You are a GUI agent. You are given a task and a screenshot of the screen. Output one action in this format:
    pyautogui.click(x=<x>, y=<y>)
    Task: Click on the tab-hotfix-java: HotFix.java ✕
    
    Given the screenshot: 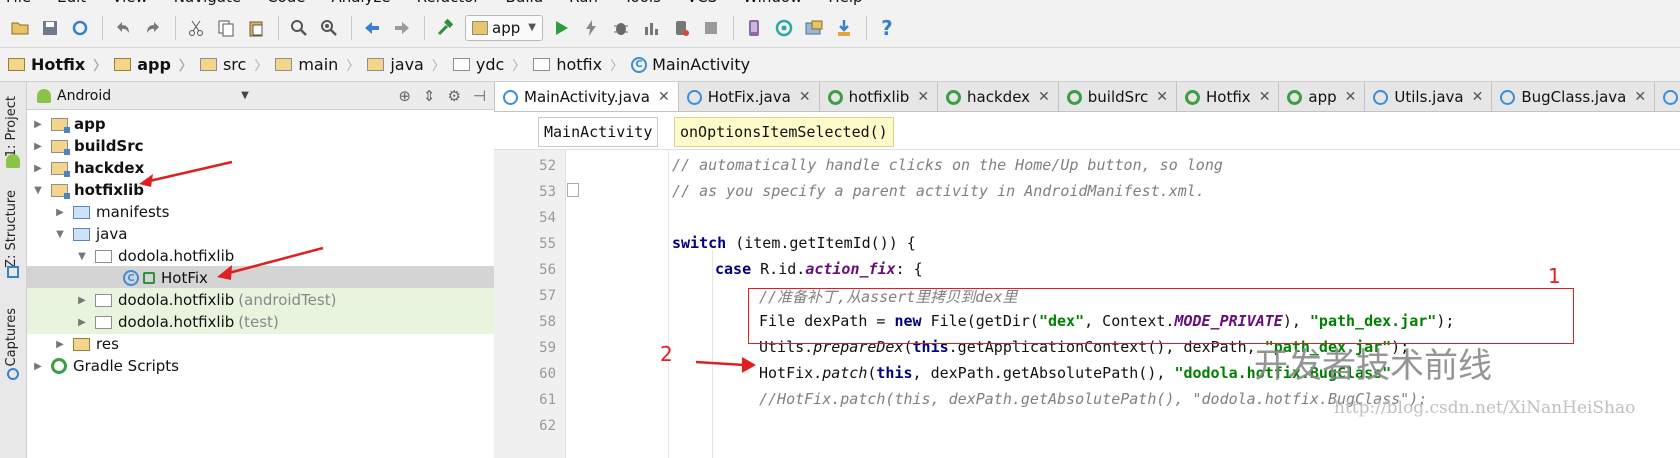 What is the action you would take?
    pyautogui.click(x=749, y=96)
    